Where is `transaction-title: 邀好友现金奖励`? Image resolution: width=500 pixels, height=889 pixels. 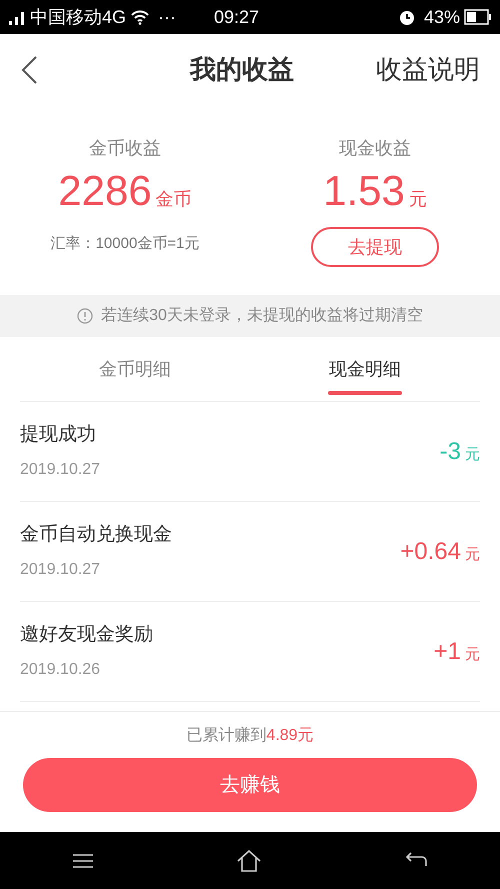 transaction-title: 邀好友现金奖励 is located at coordinates (86, 635).